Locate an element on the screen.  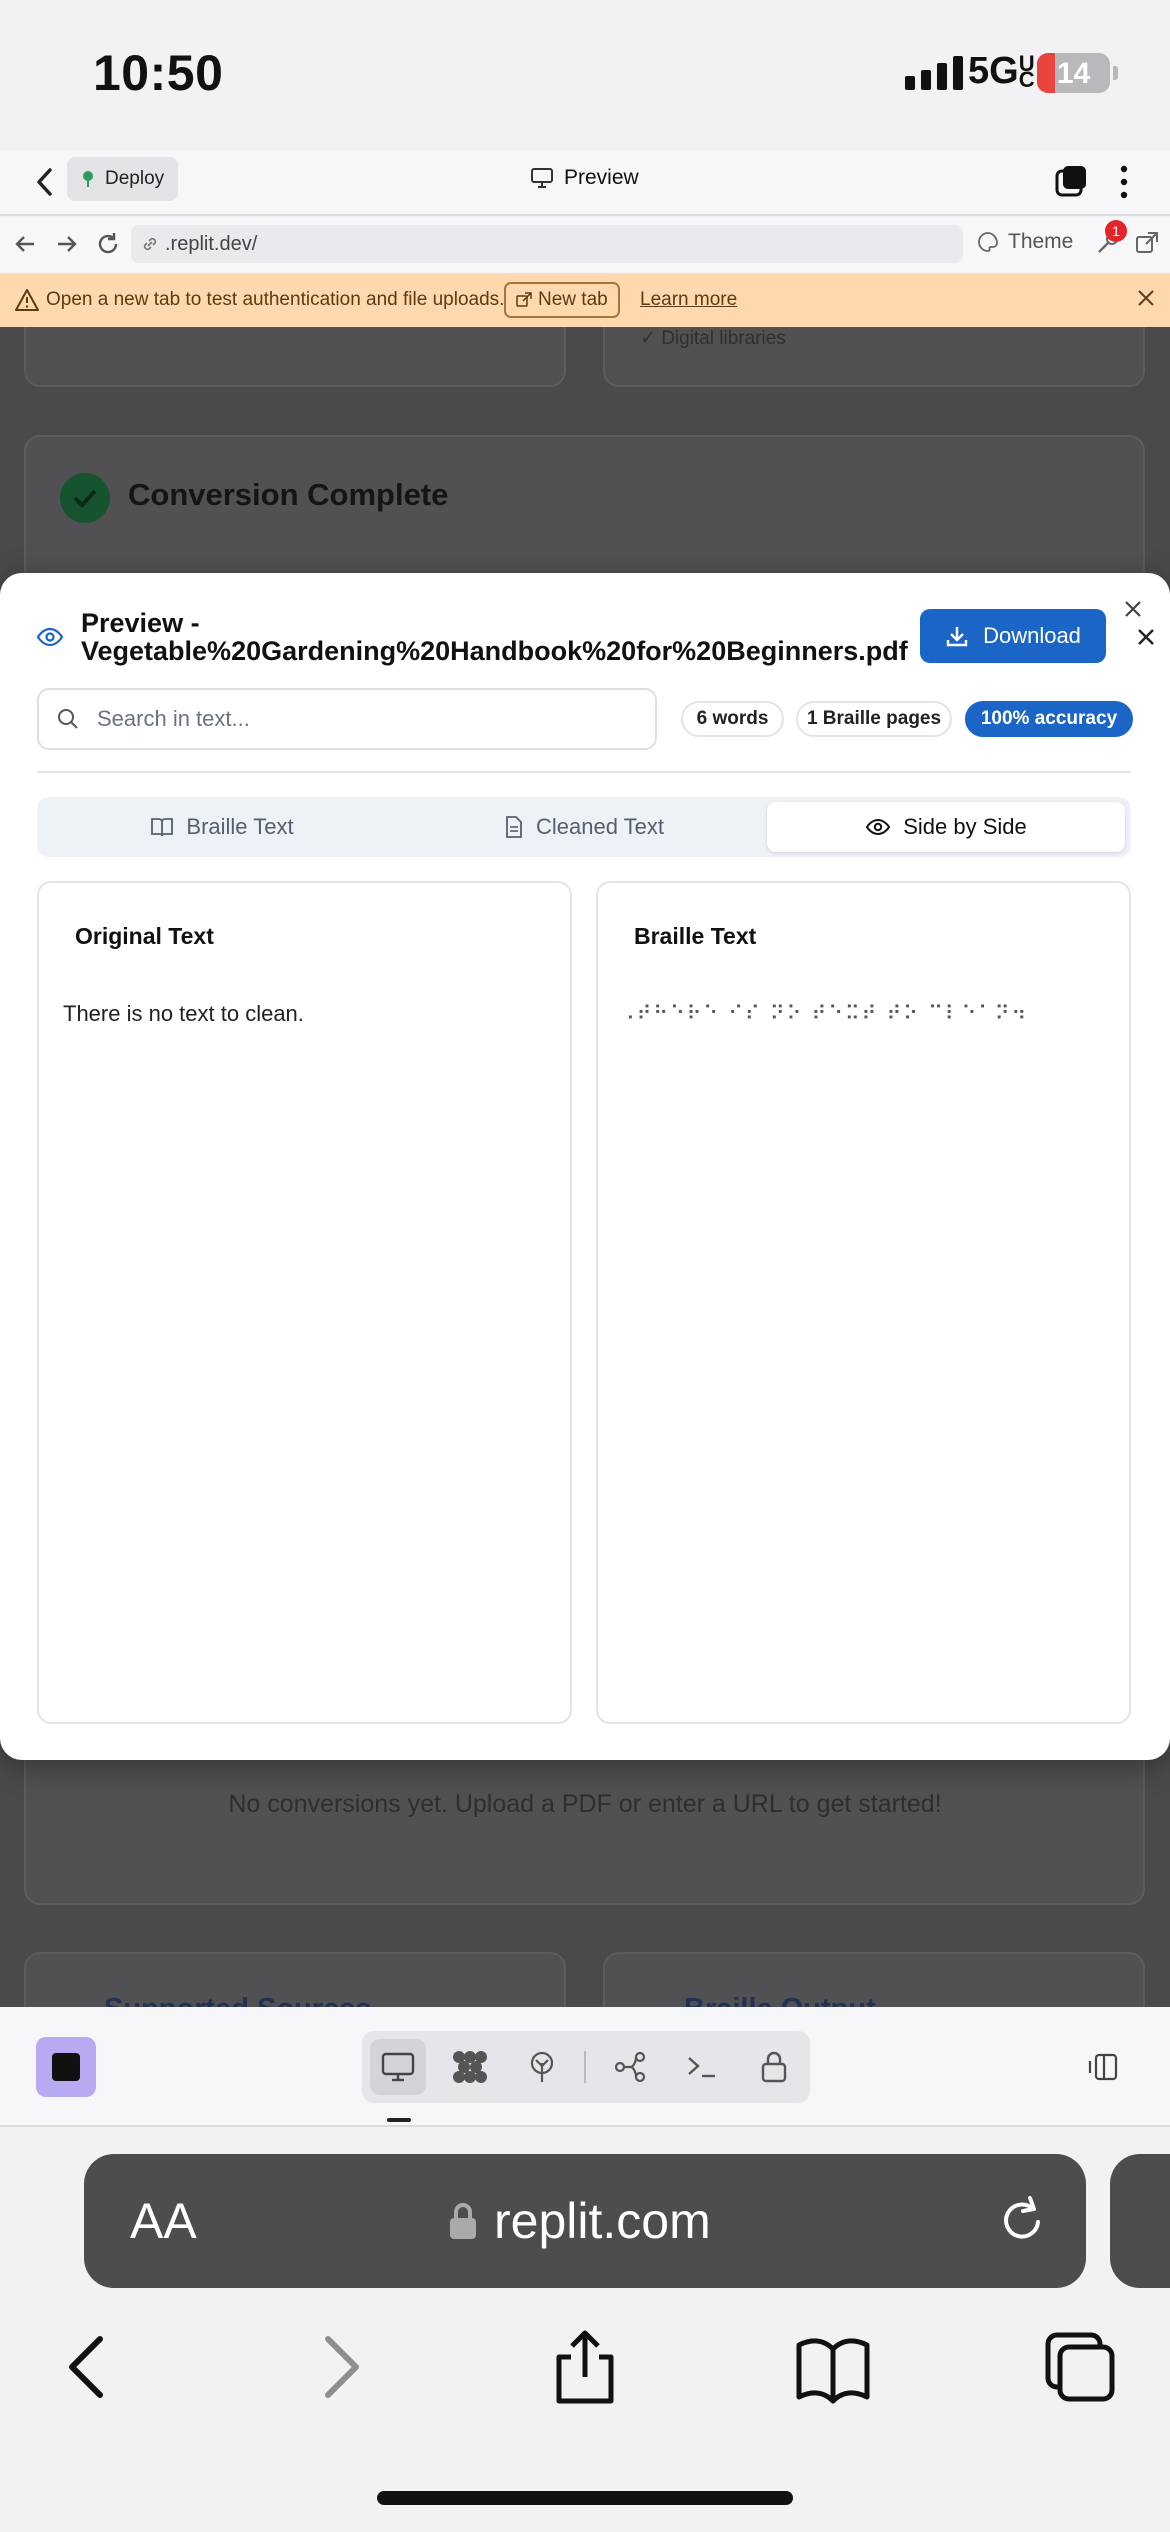
signal-icon is located at coordinates (934, 73).